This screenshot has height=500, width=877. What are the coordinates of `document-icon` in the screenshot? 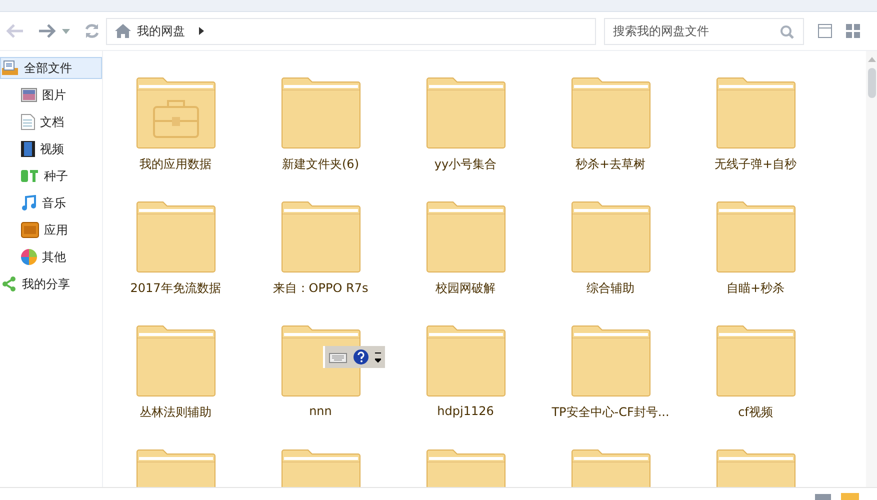 It's located at (28, 122).